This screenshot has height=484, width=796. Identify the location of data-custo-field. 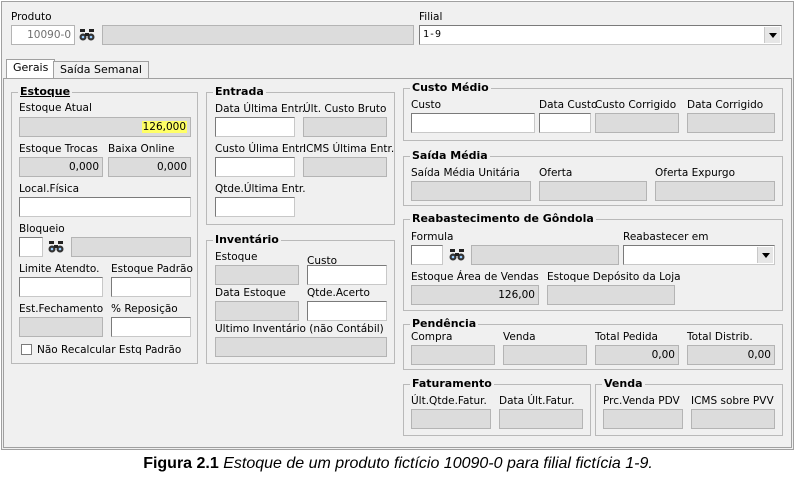
(565, 123).